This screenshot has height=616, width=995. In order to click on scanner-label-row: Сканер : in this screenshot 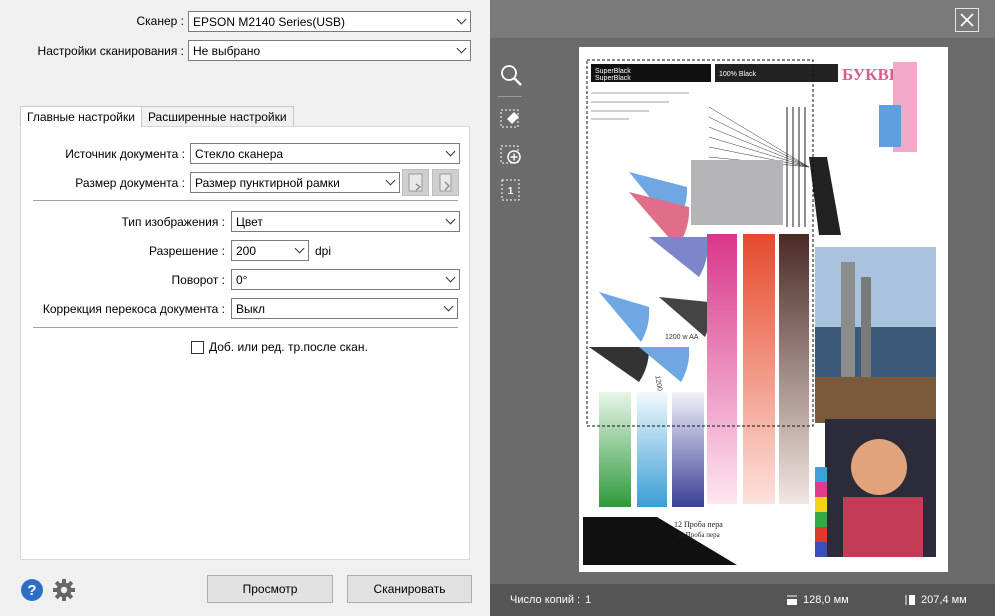, I will do `click(92, 20)`.